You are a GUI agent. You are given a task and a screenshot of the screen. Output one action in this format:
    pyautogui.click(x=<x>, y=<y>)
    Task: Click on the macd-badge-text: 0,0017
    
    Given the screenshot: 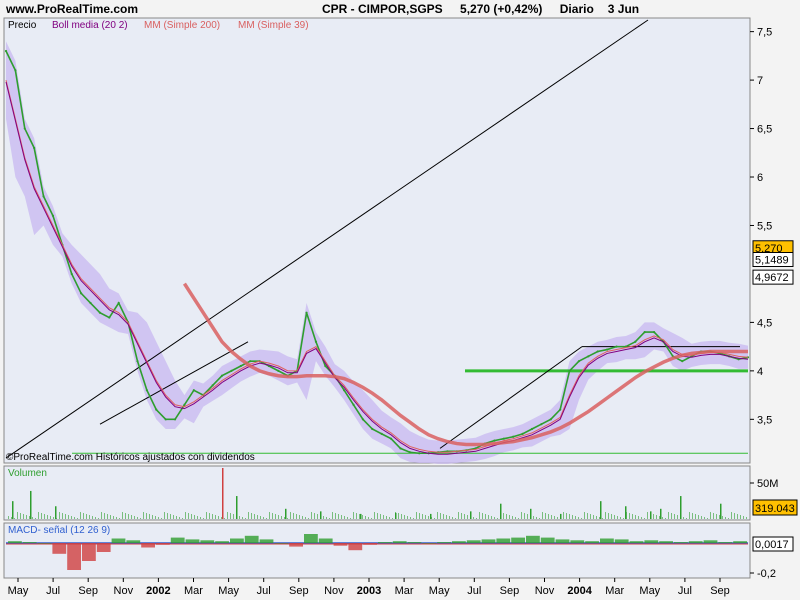 What is the action you would take?
    pyautogui.click(x=772, y=545)
    